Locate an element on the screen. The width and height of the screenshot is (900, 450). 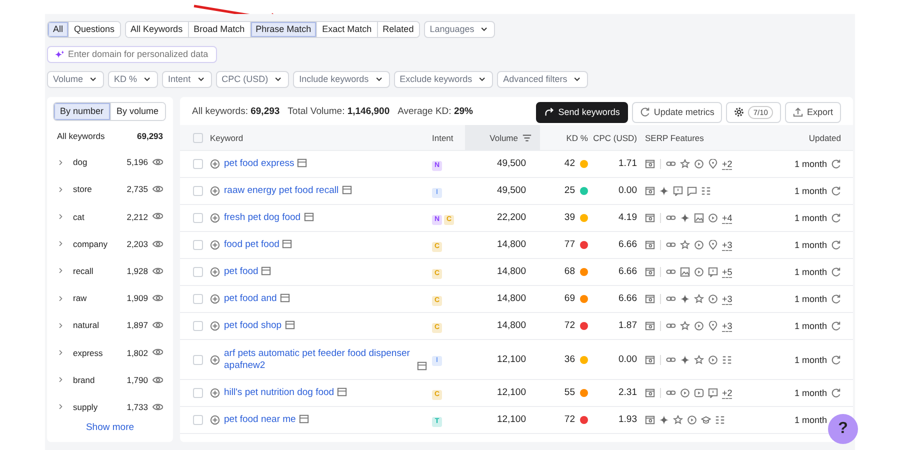
filter-dropdown: CPC (USD) is located at coordinates (253, 79).